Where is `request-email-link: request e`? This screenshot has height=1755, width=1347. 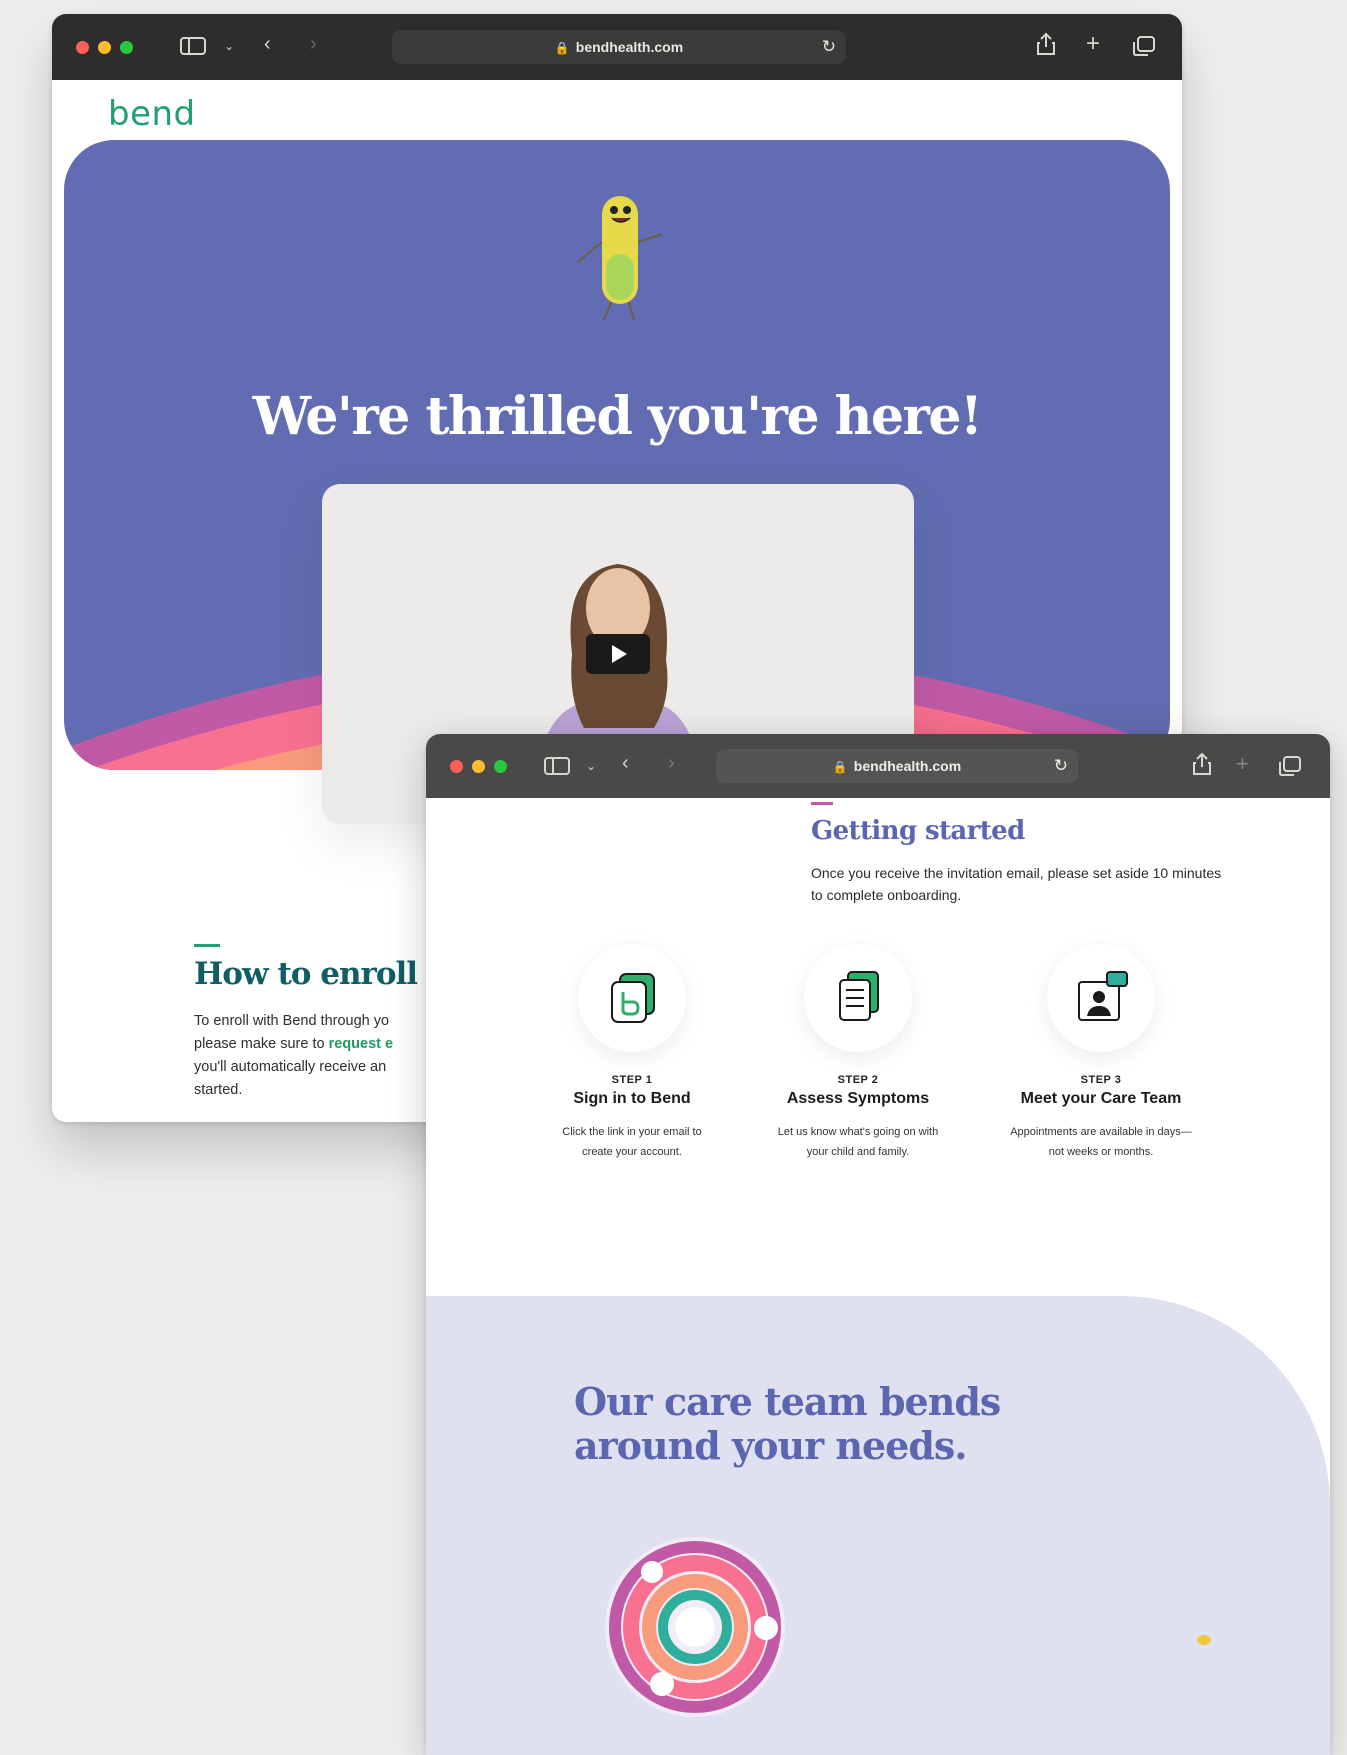
request-email-link: request e is located at coordinates (361, 1044).